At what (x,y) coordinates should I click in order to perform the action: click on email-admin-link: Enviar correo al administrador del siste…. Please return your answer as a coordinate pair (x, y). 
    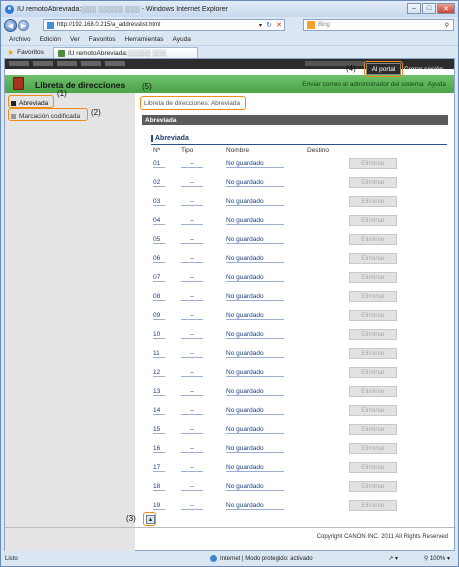
    Looking at the image, I should click on (362, 84).